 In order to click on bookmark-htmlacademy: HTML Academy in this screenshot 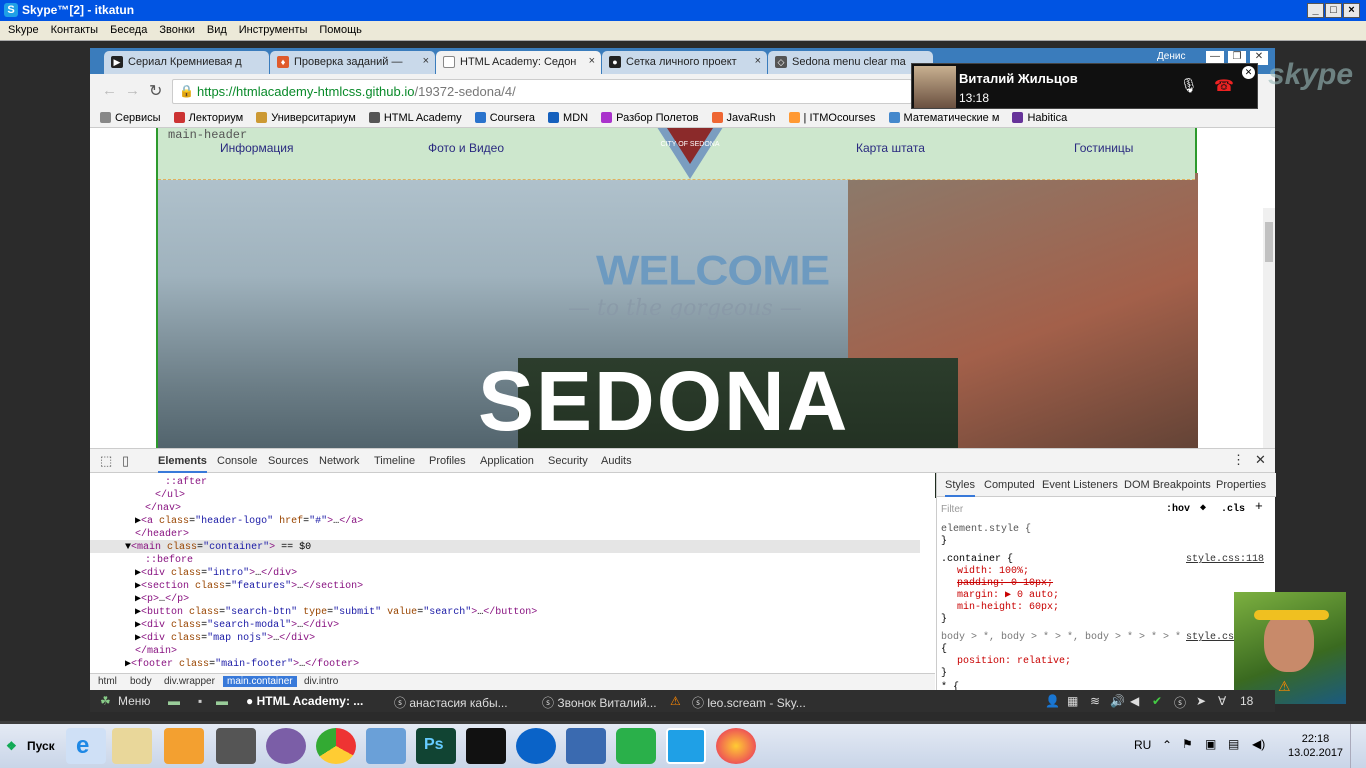, I will do `click(415, 118)`.